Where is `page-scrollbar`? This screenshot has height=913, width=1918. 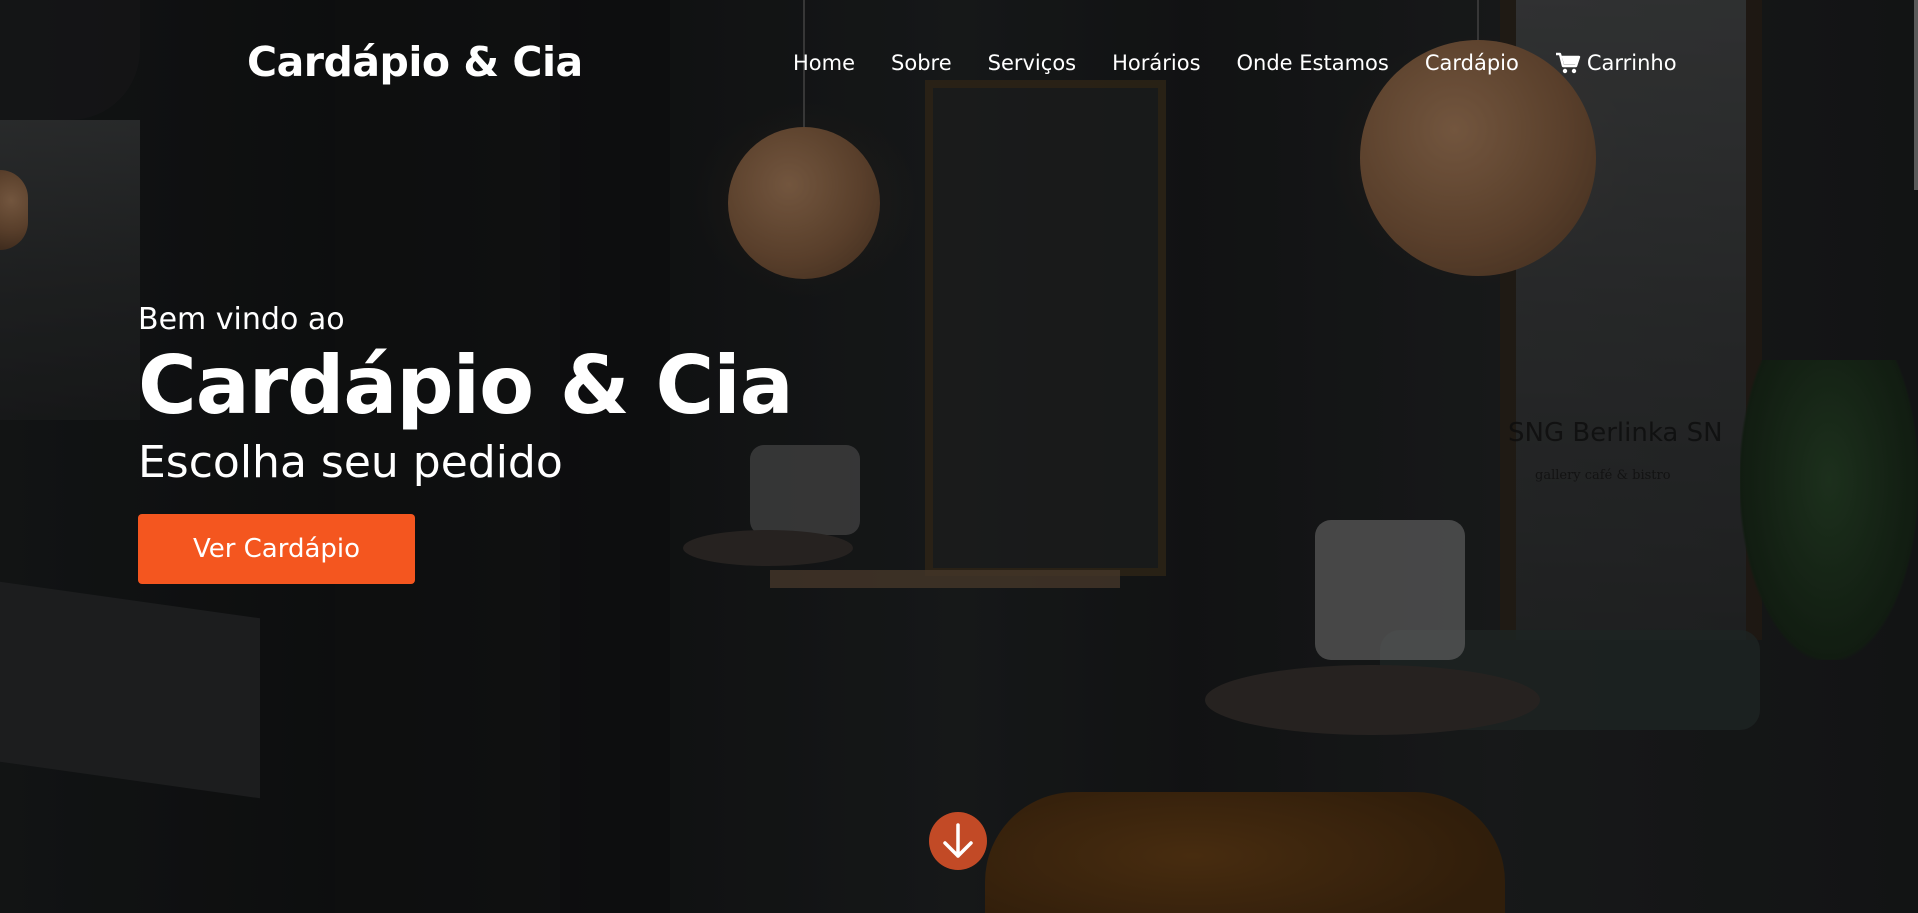 page-scrollbar is located at coordinates (1916, 95).